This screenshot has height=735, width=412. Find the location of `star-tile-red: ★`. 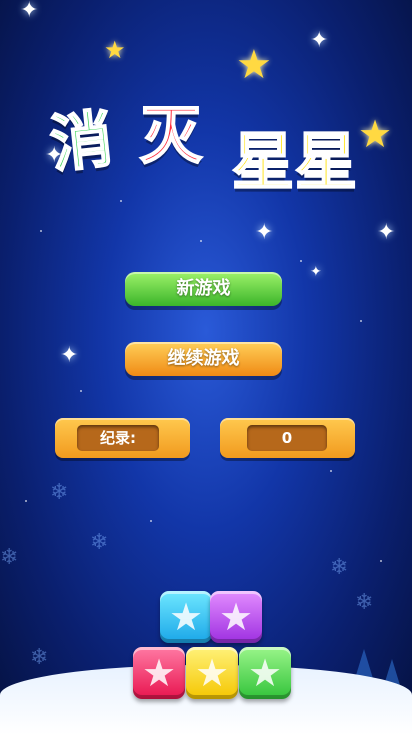

star-tile-red: ★ is located at coordinates (159, 673).